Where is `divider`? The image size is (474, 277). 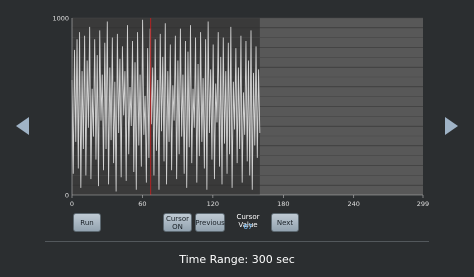
divider is located at coordinates (237, 241).